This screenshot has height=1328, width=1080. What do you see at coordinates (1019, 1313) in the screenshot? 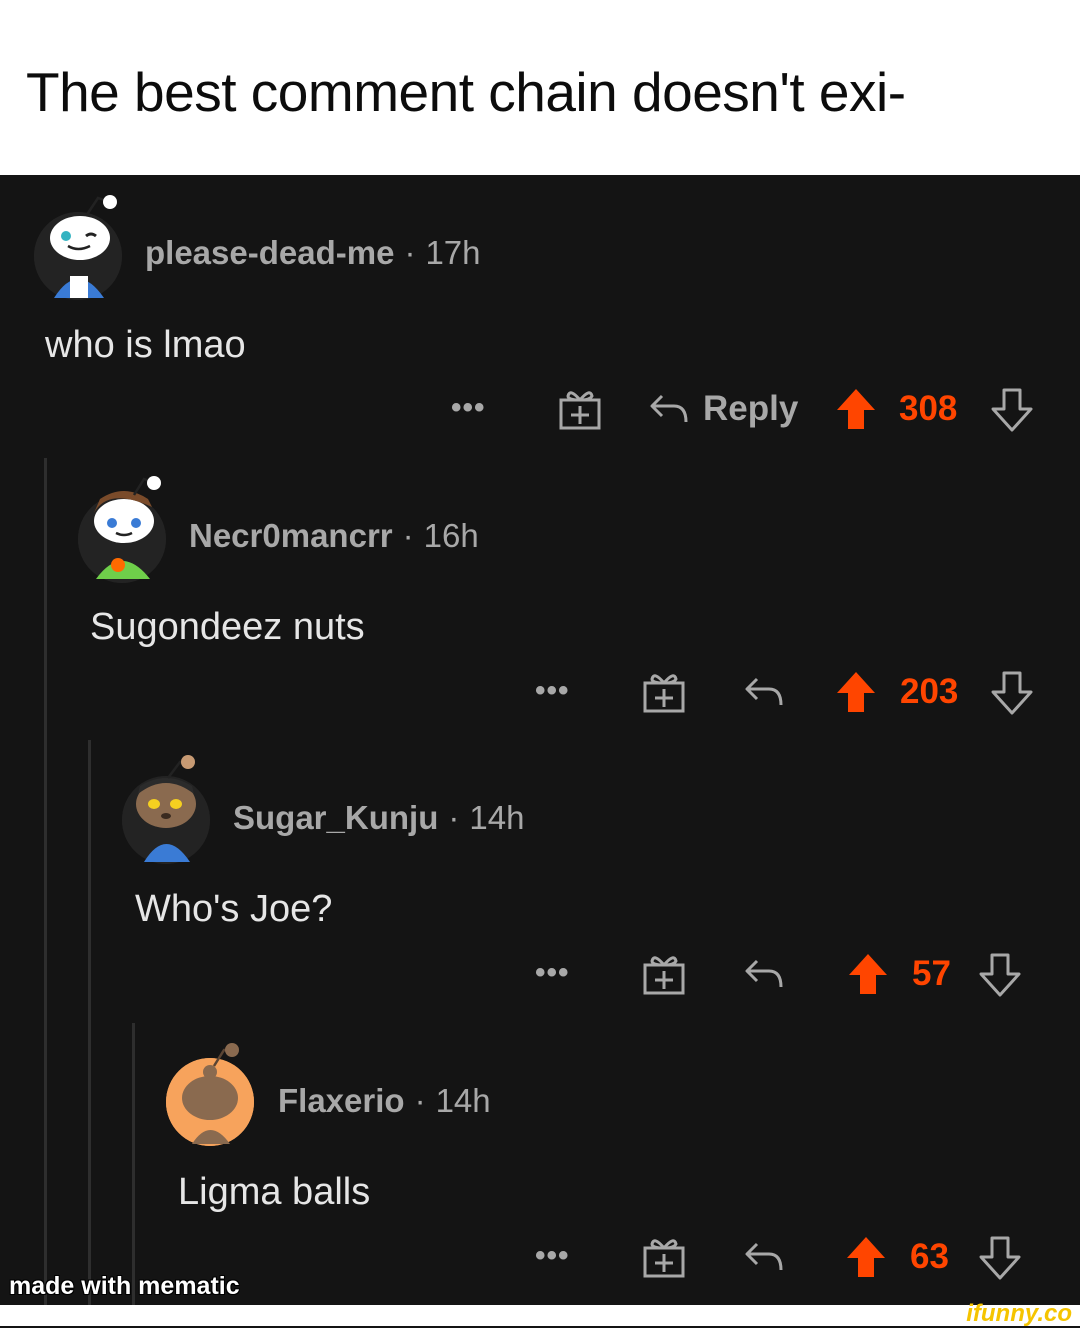
I see `ifunny-watermark: ifunny.co` at bounding box center [1019, 1313].